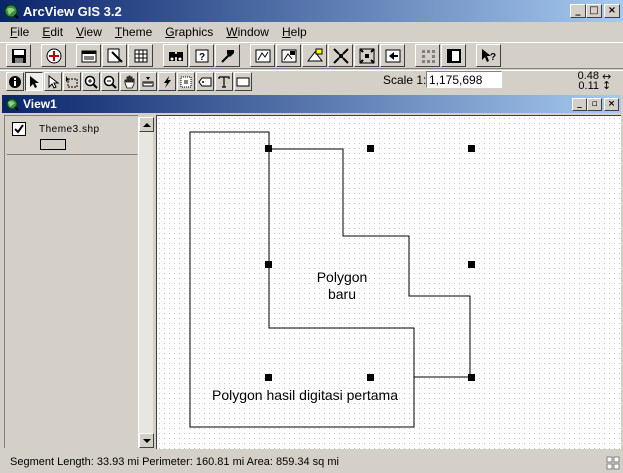 The height and width of the screenshot is (473, 623). I want to click on coordinate-readout: 0.48 0.11, so click(588, 81).